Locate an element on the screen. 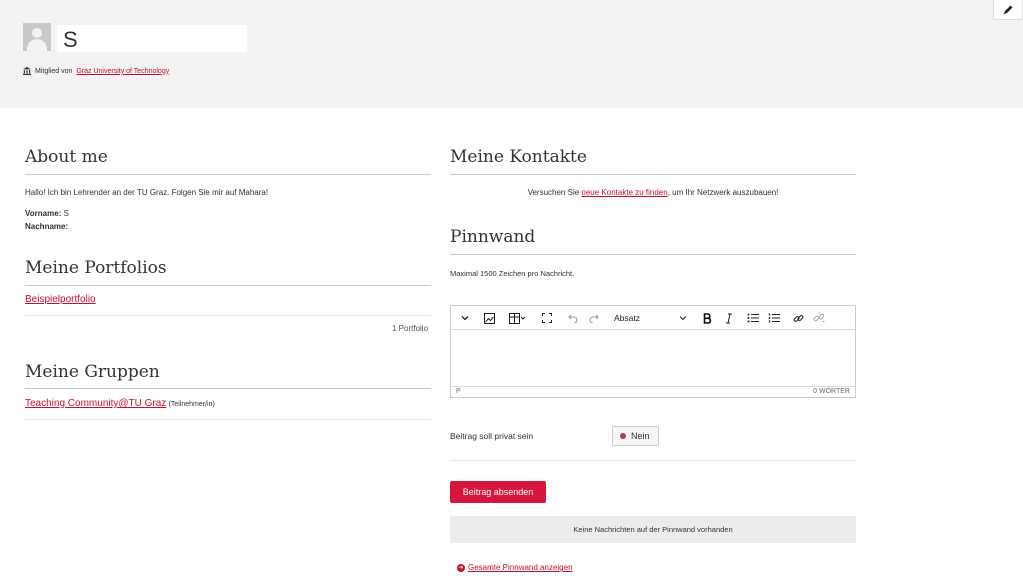 The width and height of the screenshot is (1023, 579). about-divider is located at coordinates (228, 174).